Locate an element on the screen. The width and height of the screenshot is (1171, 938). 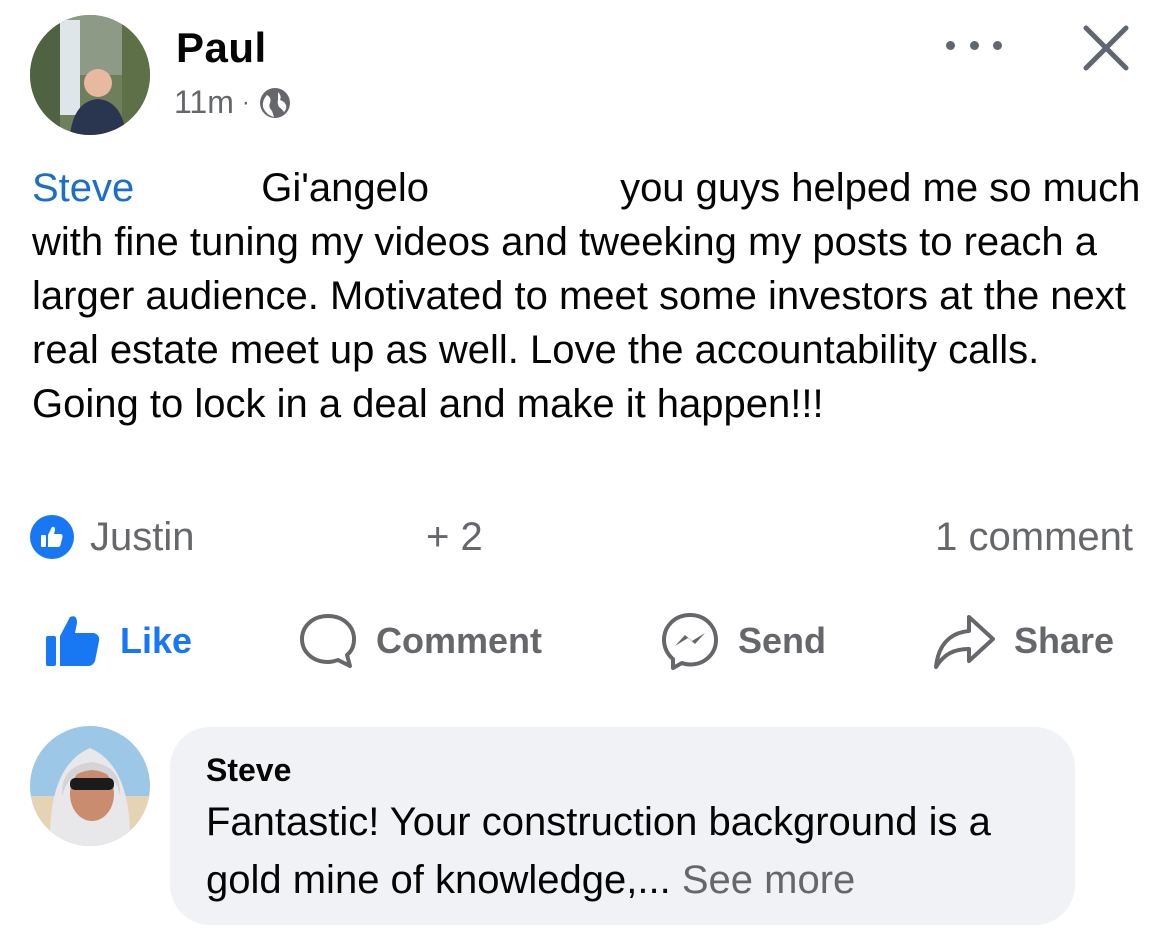
close-icon is located at coordinates (1106, 48).